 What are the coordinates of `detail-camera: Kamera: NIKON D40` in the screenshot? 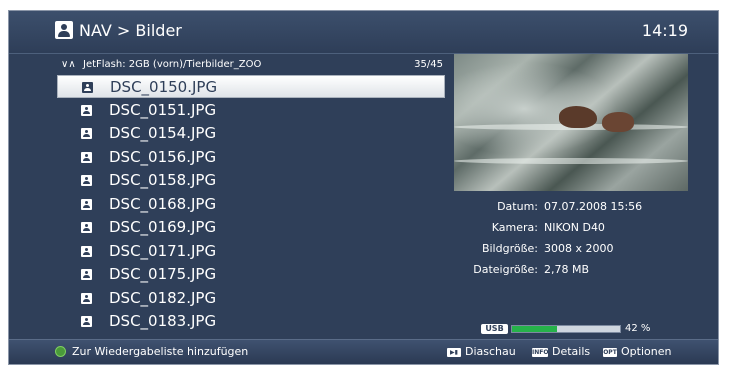 It's located at (579, 228).